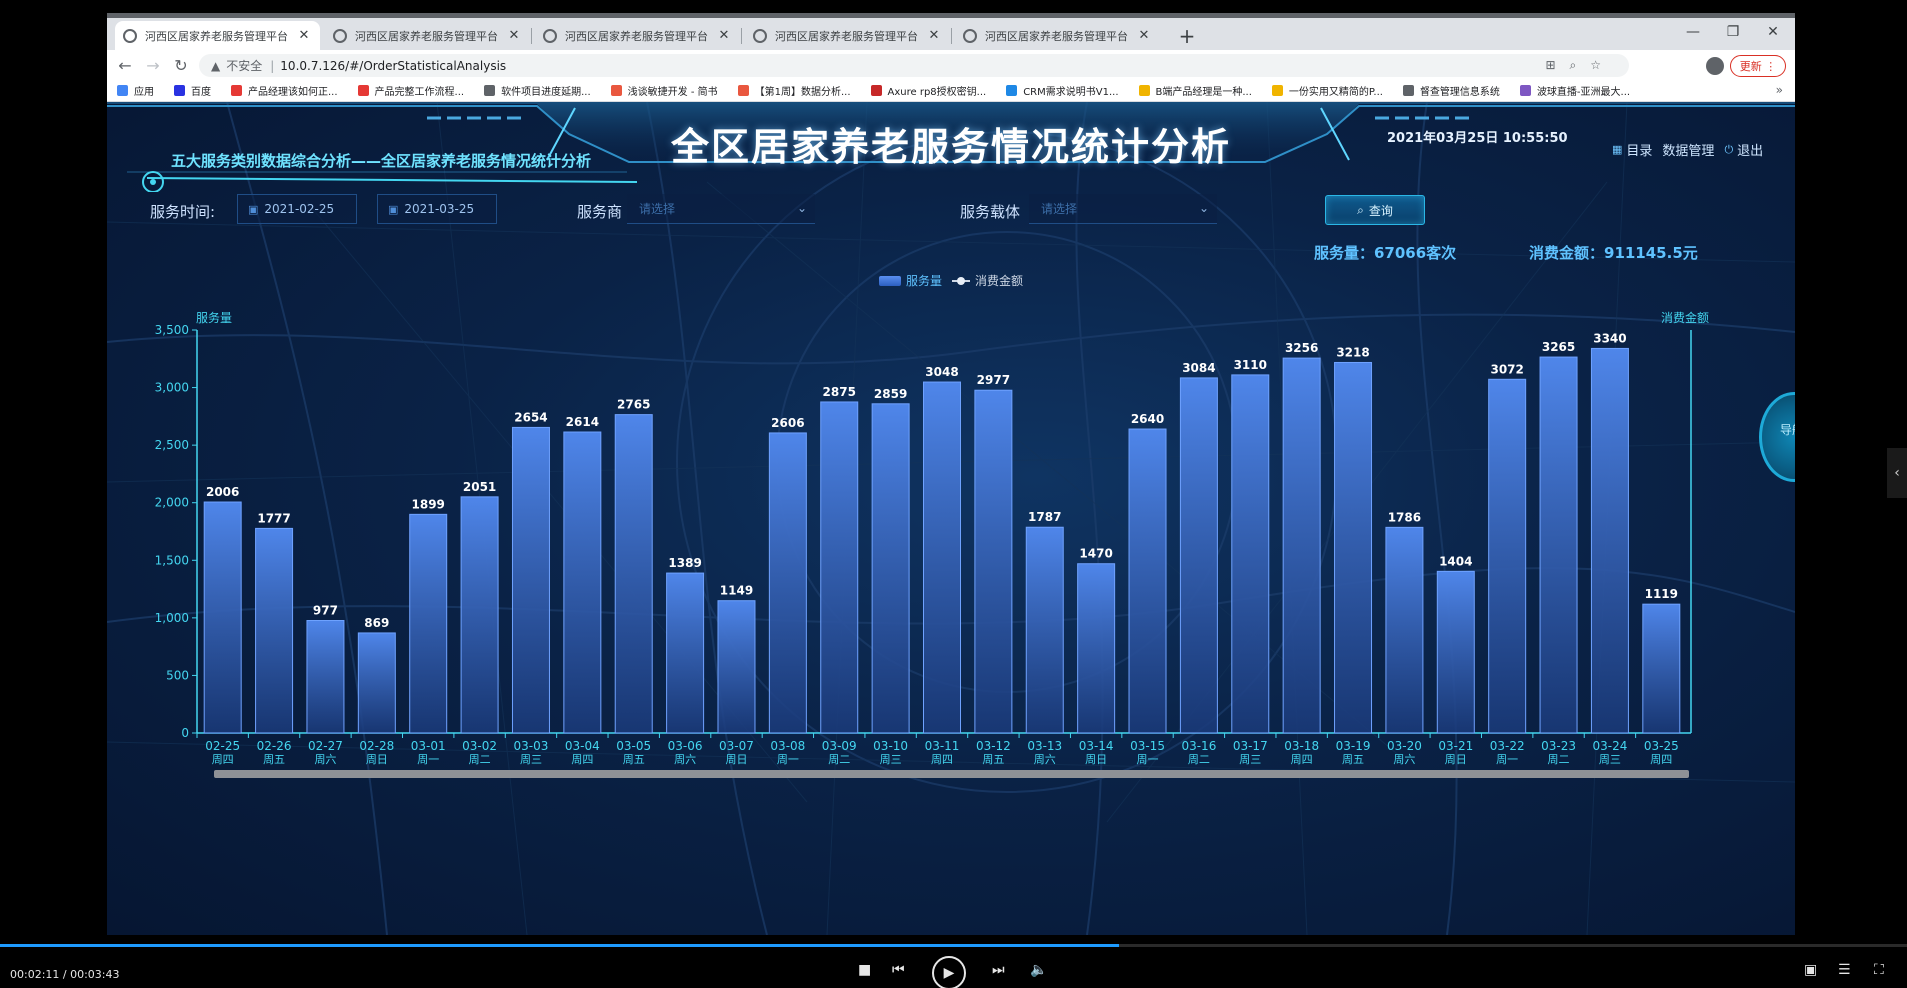 This screenshot has height=988, width=1907. What do you see at coordinates (222, 492) in the screenshot?
I see `bar-value-label: 2006` at bounding box center [222, 492].